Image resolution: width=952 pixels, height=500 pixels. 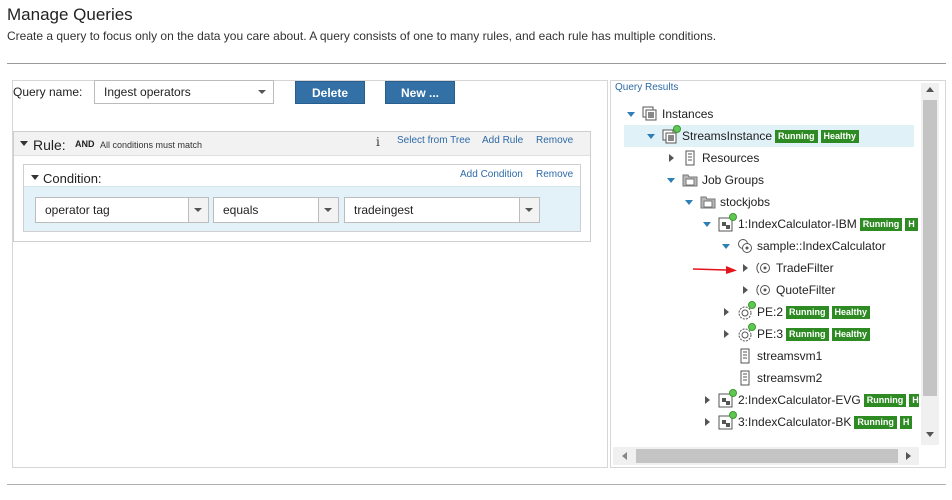 I want to click on page-title: Manage Queries, so click(x=70, y=14).